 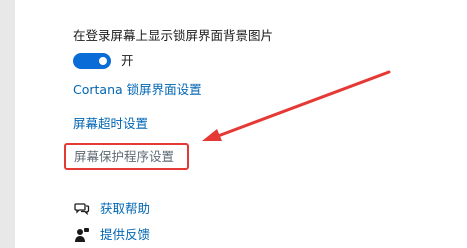 What do you see at coordinates (125, 209) in the screenshot?
I see `get-help-link: 获取帮助` at bounding box center [125, 209].